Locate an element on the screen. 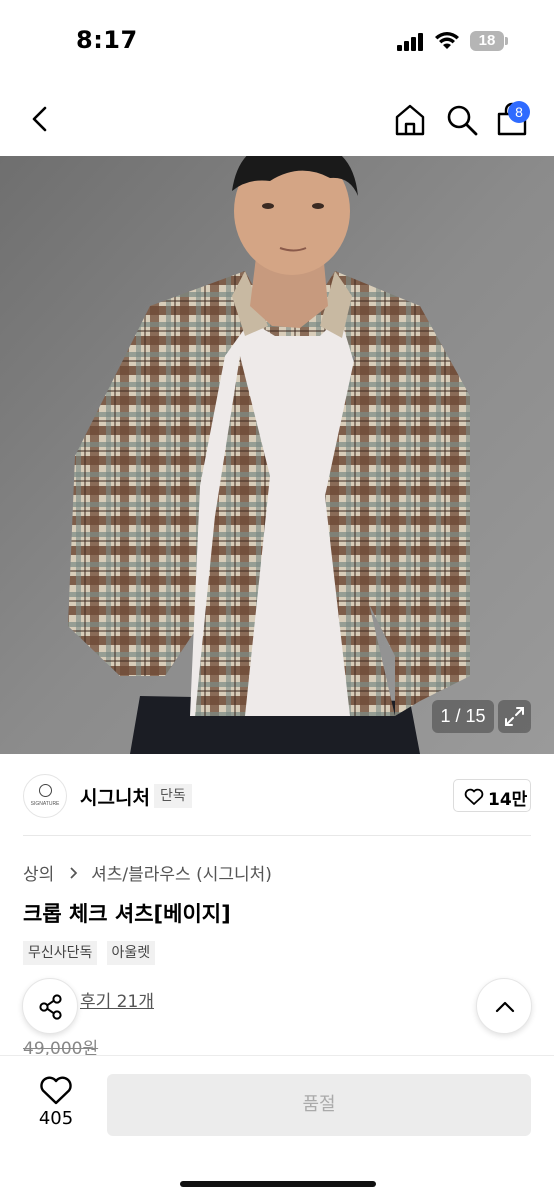 This screenshot has height=1200, width=554. status-time: 8:17 is located at coordinates (107, 40).